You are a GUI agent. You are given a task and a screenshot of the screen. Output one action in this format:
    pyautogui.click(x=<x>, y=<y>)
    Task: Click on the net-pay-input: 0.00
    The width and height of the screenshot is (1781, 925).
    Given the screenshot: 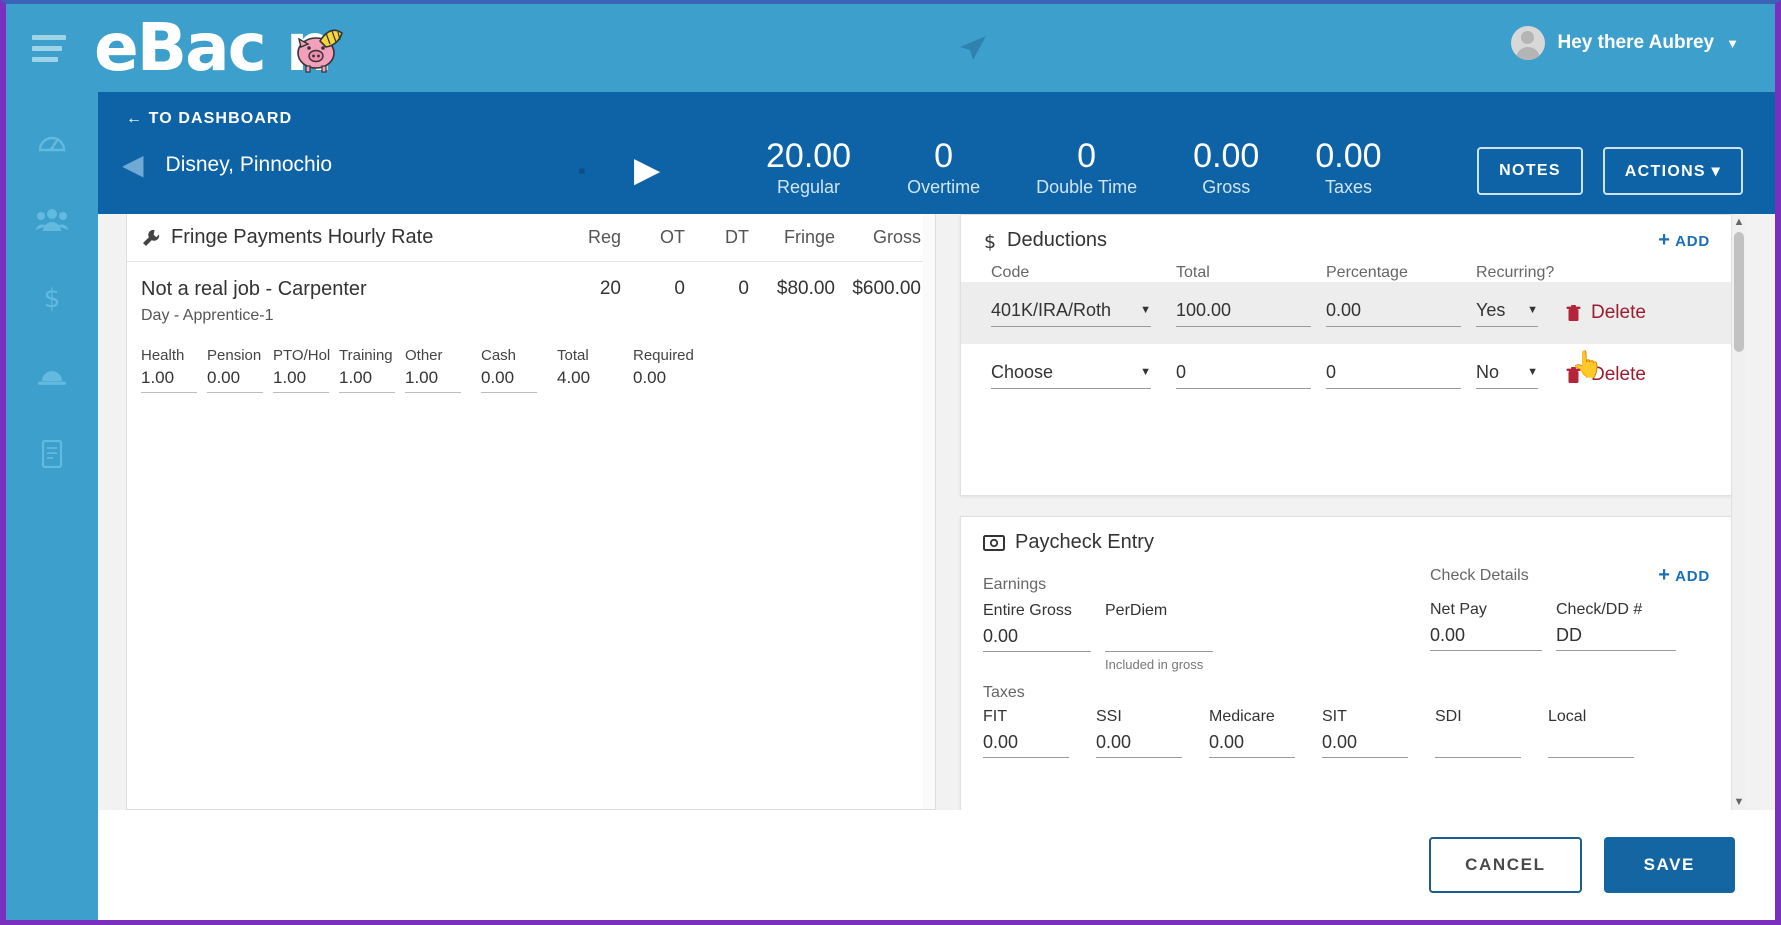 What is the action you would take?
    pyautogui.click(x=1486, y=638)
    